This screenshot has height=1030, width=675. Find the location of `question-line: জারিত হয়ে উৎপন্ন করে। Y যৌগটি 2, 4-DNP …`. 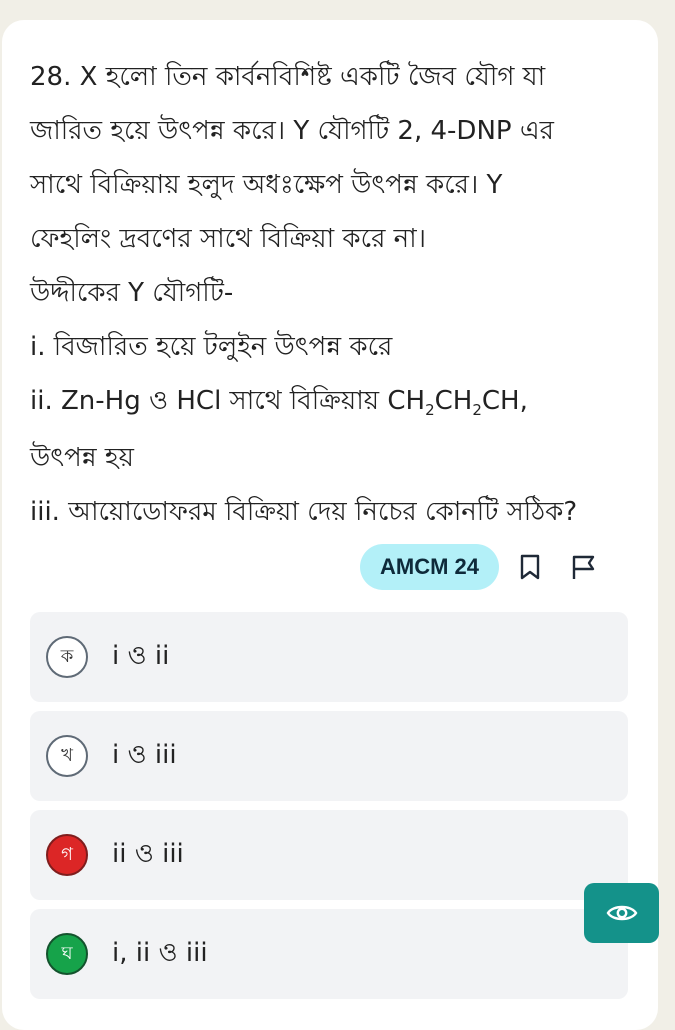

question-line: জারিত হয়ে উৎপন্ন করে। Y যৌগটি 2, 4-DNP … is located at coordinates (292, 131).